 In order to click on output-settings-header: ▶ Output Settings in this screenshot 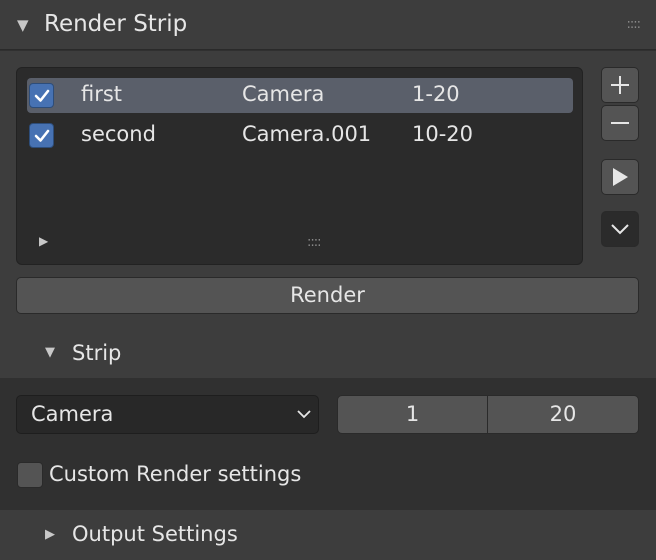, I will do `click(328, 535)`.